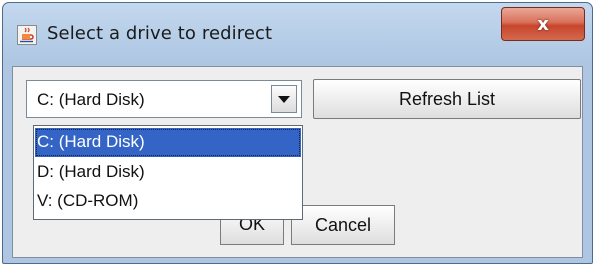 The height and width of the screenshot is (268, 597). Describe the element at coordinates (27, 35) in the screenshot. I see `java-coffee-icon` at that location.